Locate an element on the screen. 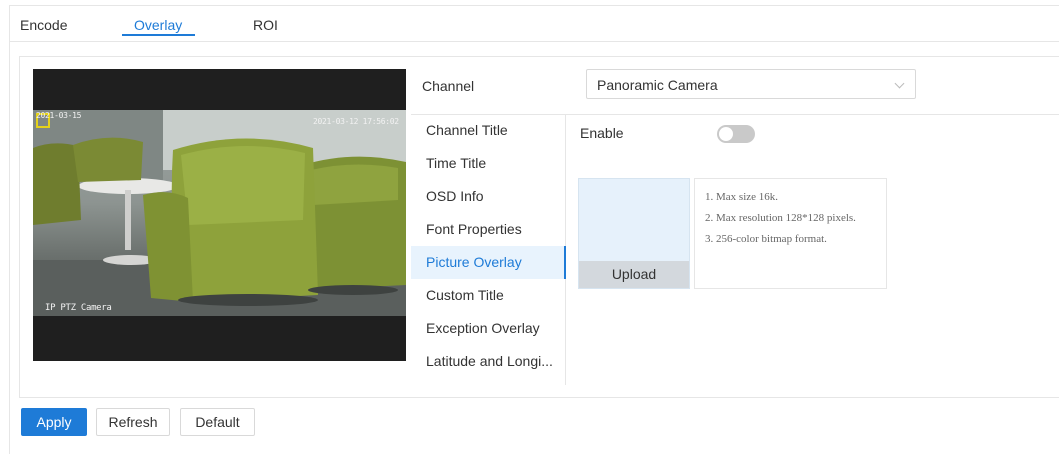  picture-preview-box: Upload is located at coordinates (634, 233).